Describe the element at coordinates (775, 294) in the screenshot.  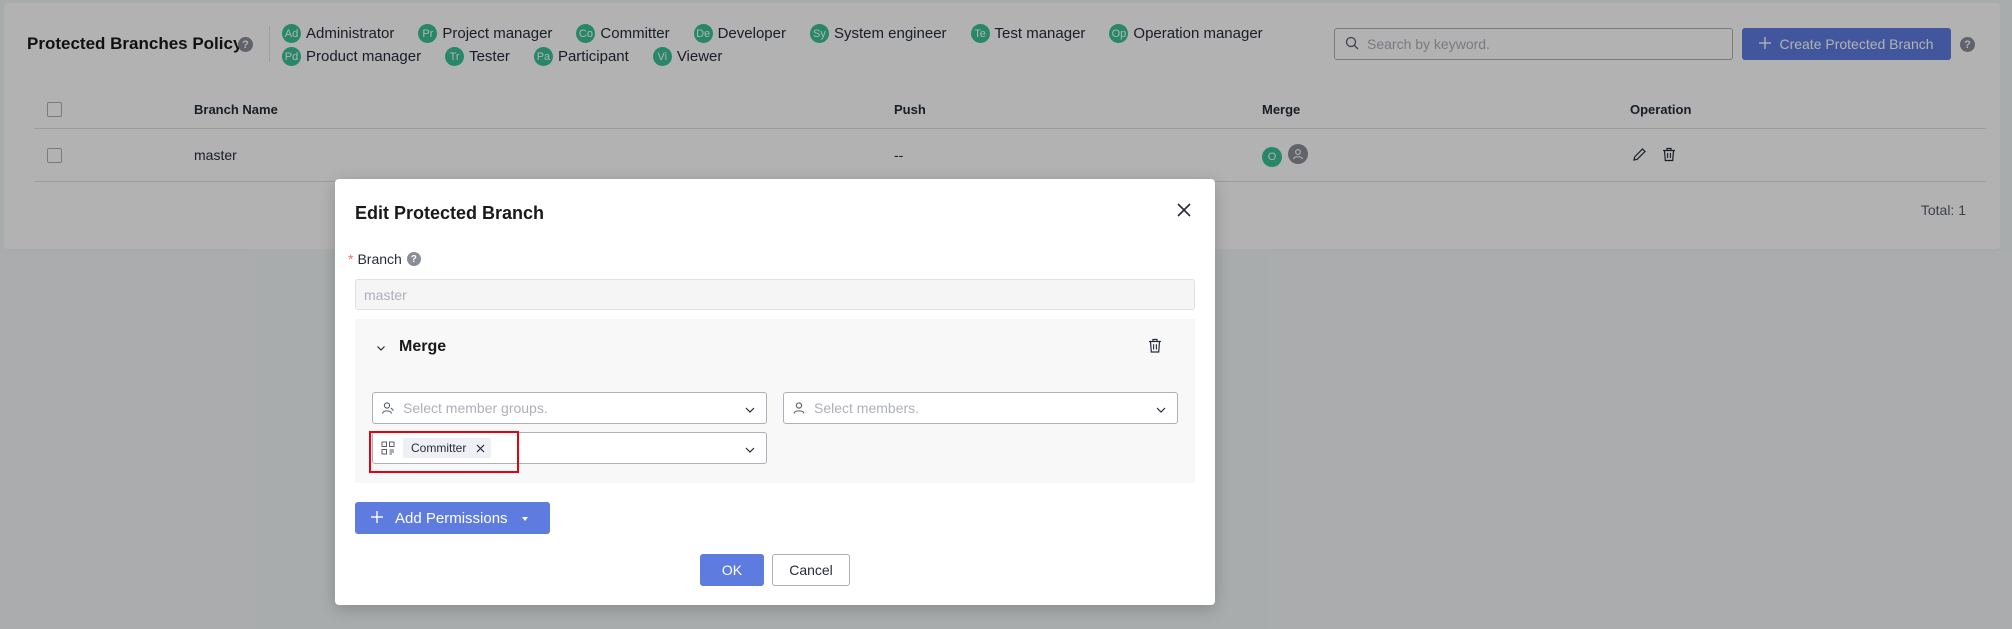
I see `branch-field: master` at that location.